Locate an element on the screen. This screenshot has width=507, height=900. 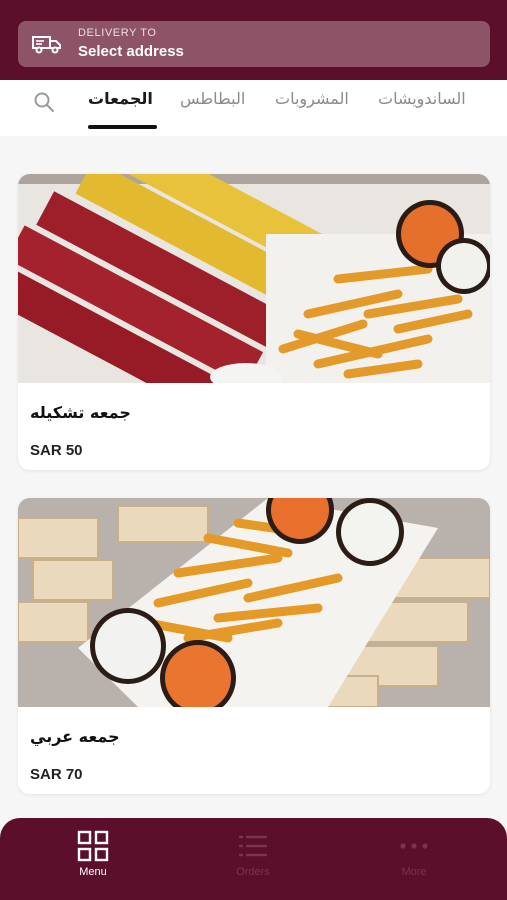
nav-more-label: More is located at coordinates (414, 872).